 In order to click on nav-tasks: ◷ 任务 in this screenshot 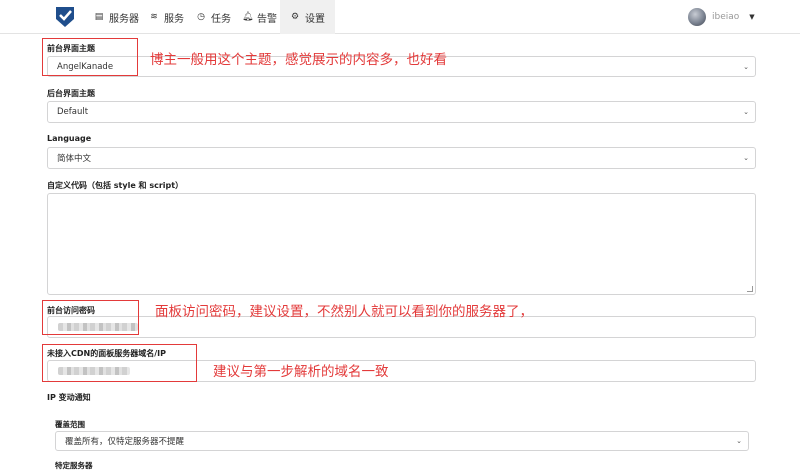, I will do `click(213, 17)`.